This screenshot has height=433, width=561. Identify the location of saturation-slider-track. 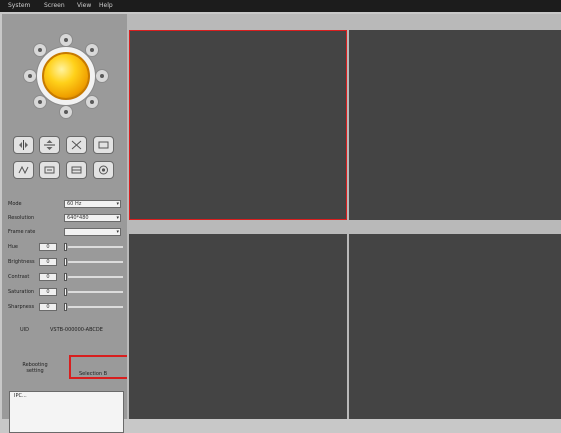
(95, 292).